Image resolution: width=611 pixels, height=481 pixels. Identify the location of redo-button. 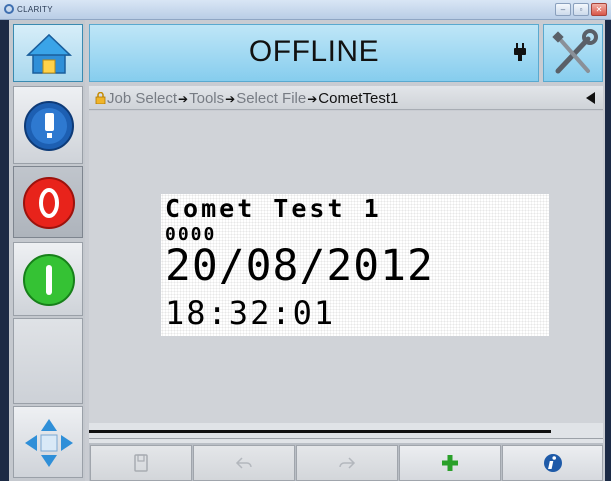
(347, 463).